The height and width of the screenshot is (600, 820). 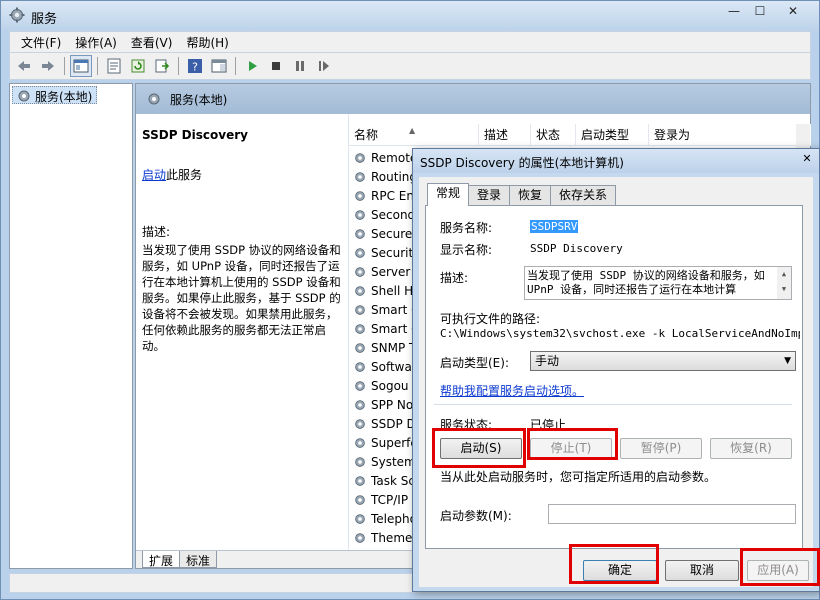 I want to click on console-tree: 服务(本地), so click(x=71, y=326).